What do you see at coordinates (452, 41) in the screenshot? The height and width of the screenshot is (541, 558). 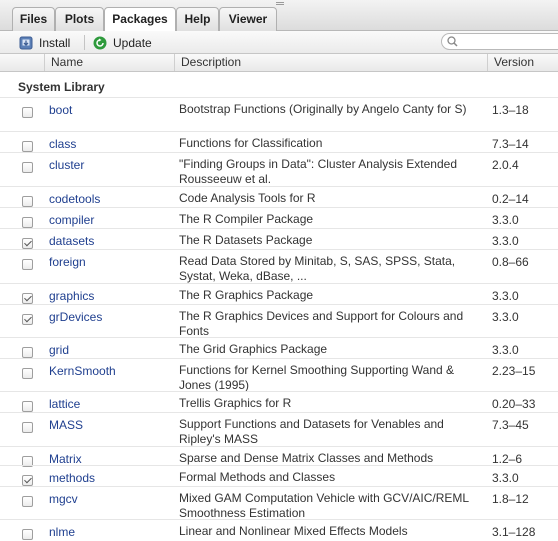 I see `search-icon` at bounding box center [452, 41].